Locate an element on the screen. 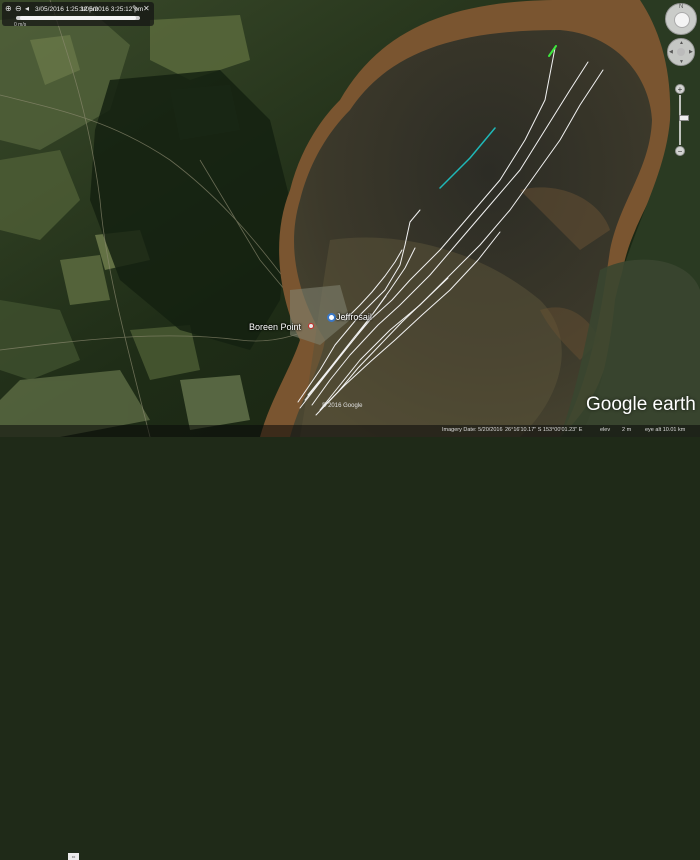 Image resolution: width=700 pixels, height=860 pixels. slider-range is located at coordinates (78, 18).